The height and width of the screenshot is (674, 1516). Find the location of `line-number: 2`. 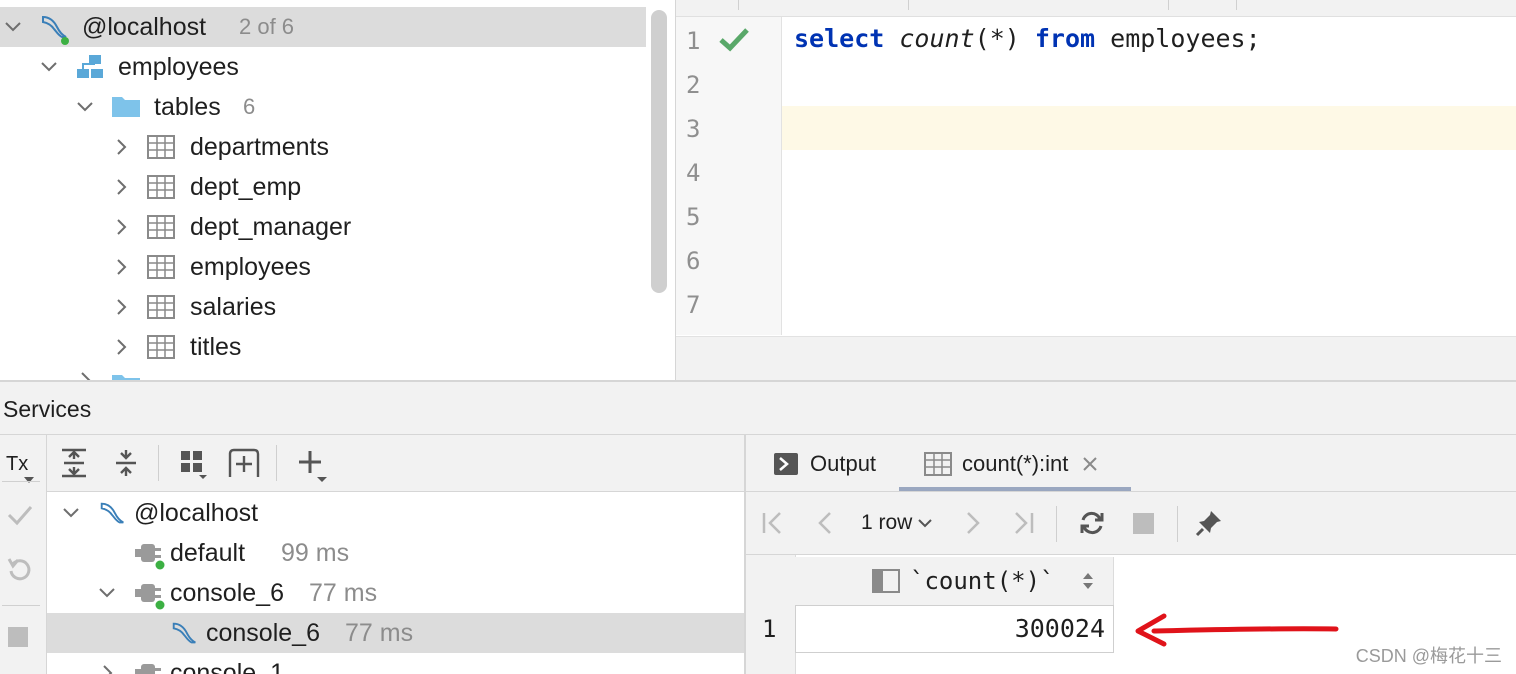

line-number: 2 is located at coordinates (693, 85).